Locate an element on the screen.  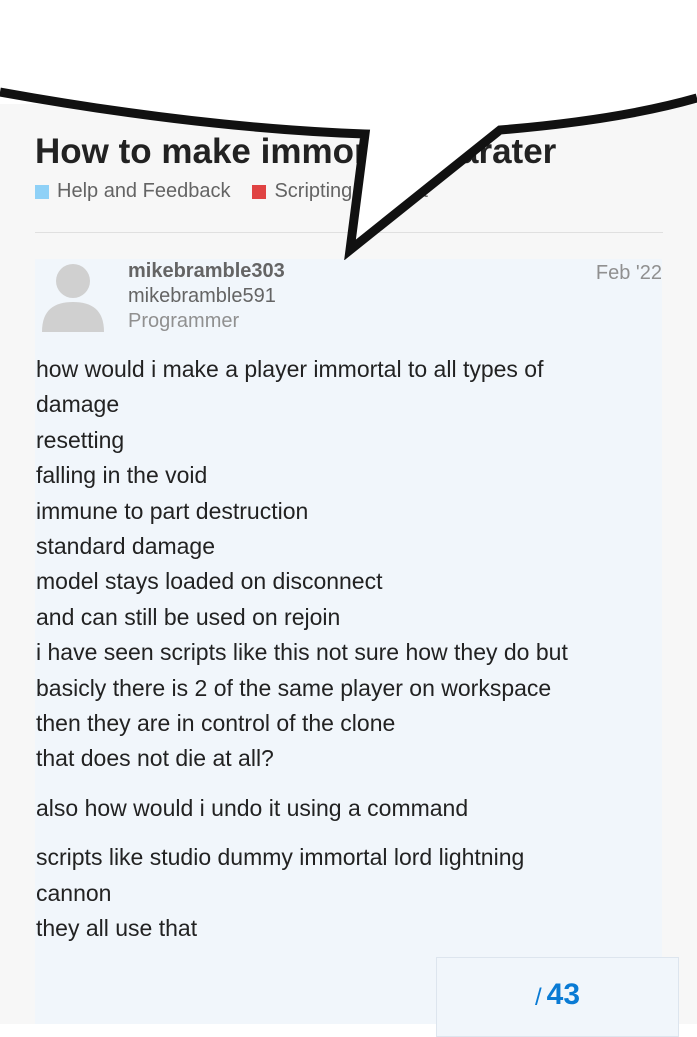
default-avatar-icon is located at coordinates (73, 297).